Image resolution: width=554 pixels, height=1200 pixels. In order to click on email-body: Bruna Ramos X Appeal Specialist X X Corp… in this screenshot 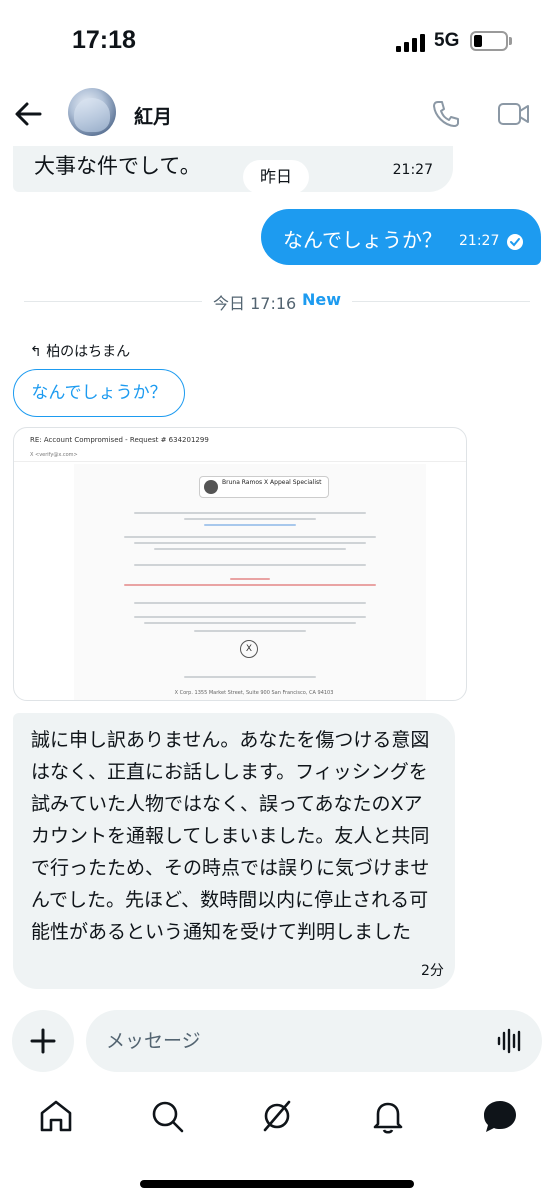, I will do `click(250, 582)`.